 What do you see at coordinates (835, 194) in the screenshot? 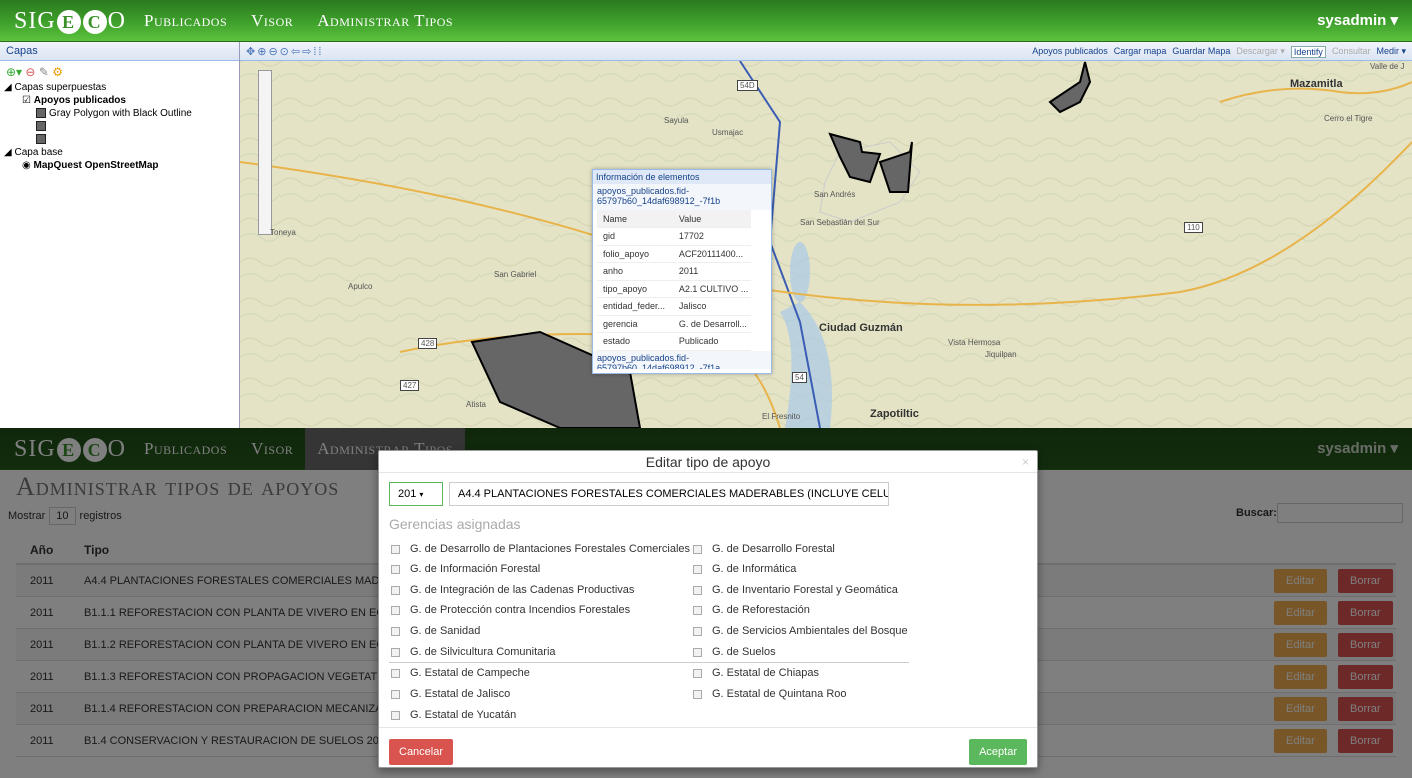
I see `map-label: San Andrés` at bounding box center [835, 194].